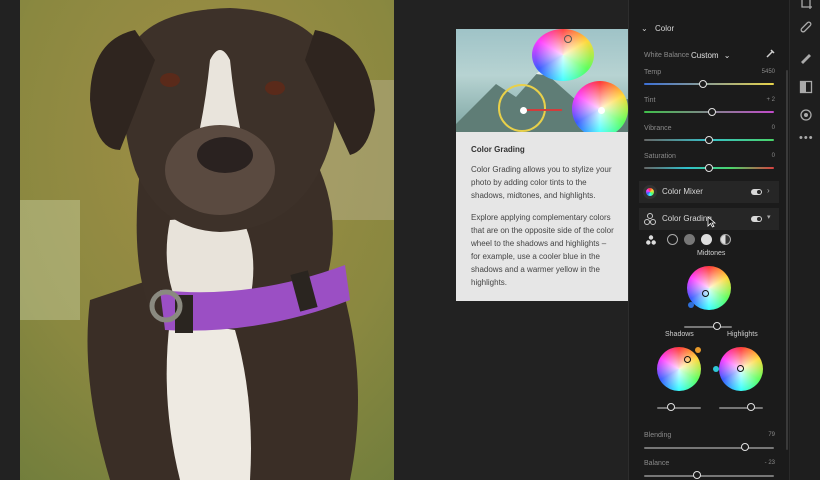 This screenshot has width=820, height=480. I want to click on three-way-view-icon, so click(651, 240).